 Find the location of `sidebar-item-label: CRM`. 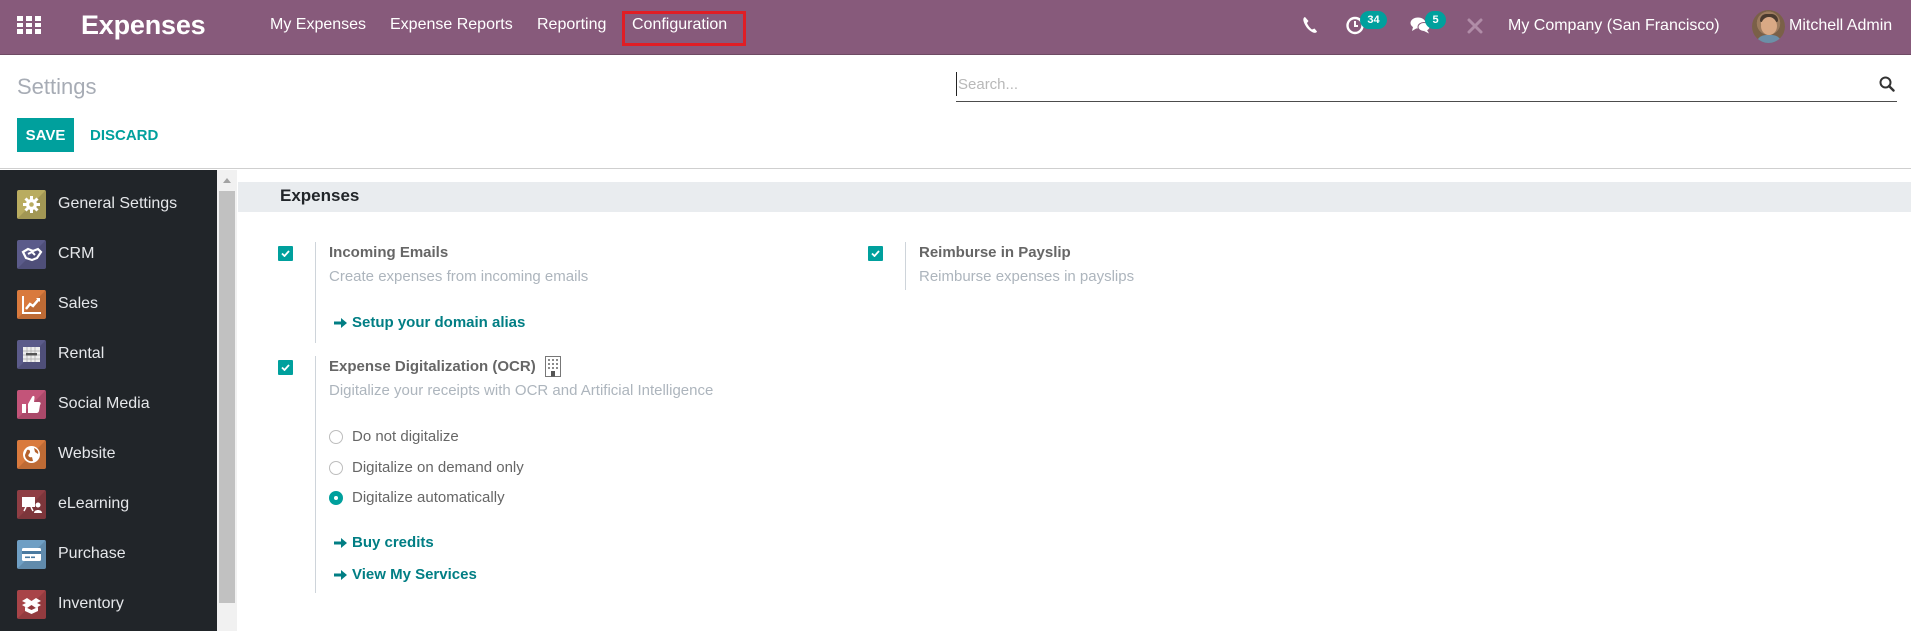

sidebar-item-label: CRM is located at coordinates (76, 253).